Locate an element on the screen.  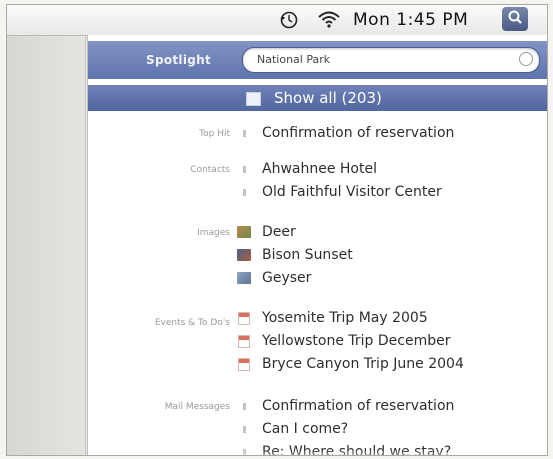
time-machine-icon is located at coordinates (289, 22).